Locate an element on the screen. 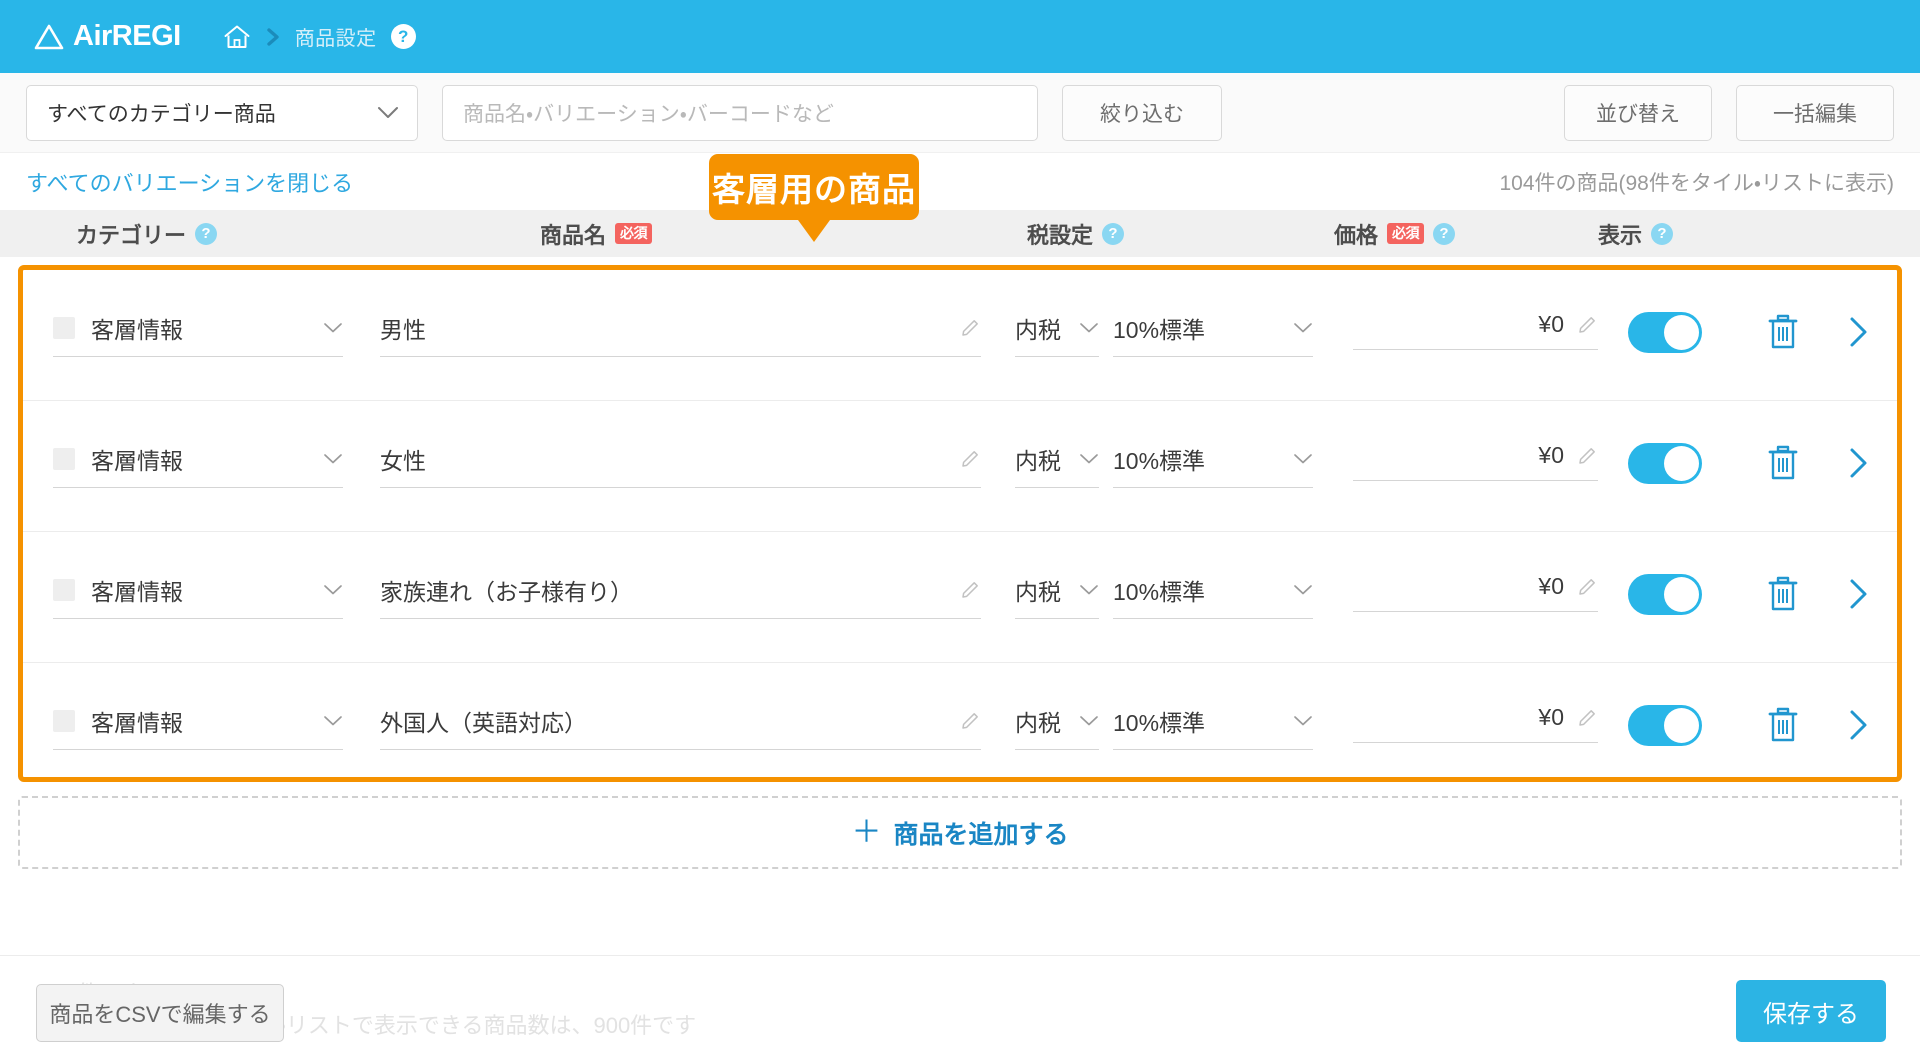  table-row: 客層情報 女性 内税 10%標準 ¥0 is located at coordinates (960, 466).